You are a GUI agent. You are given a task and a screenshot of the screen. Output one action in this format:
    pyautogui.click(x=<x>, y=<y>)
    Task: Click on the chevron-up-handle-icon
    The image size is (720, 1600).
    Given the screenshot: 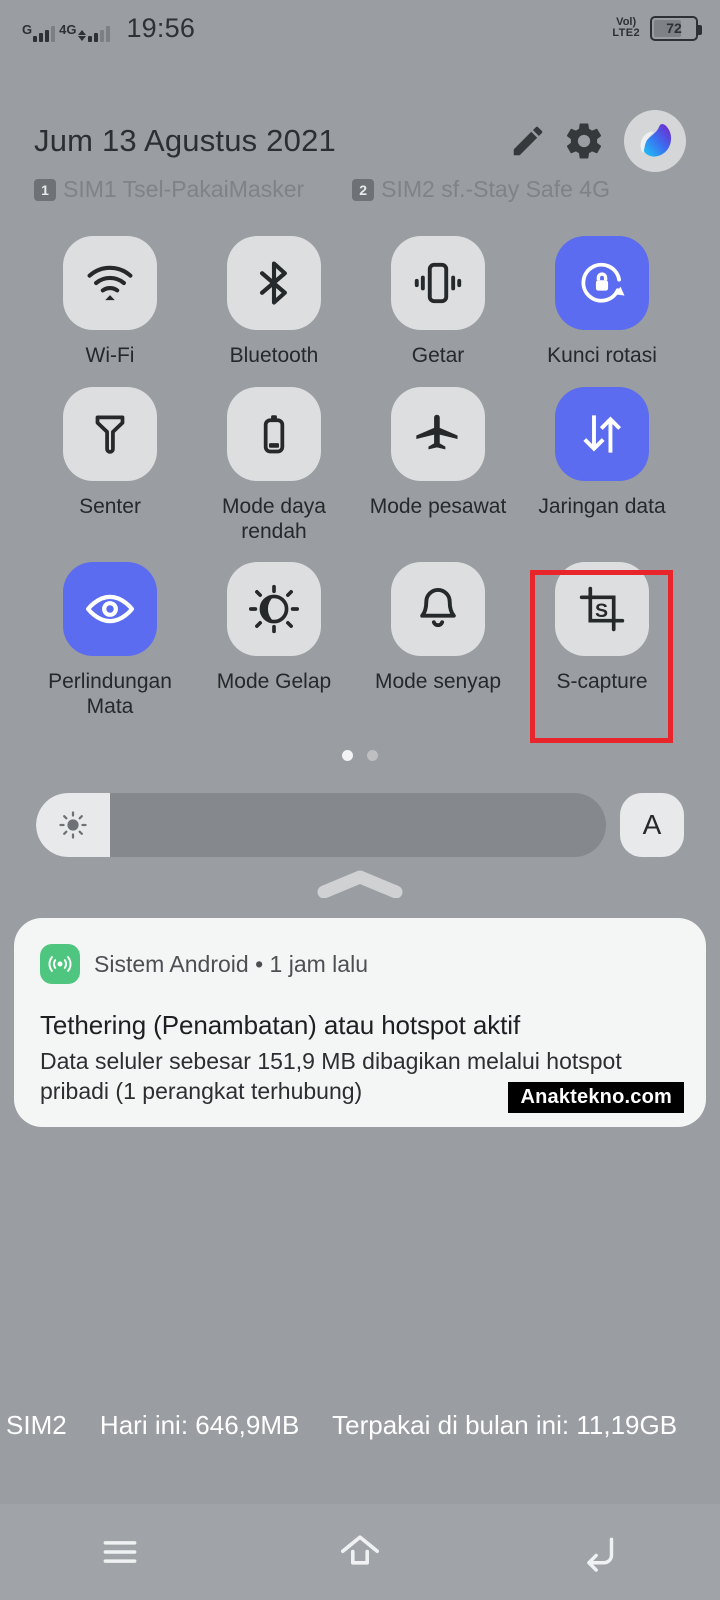 What is the action you would take?
    pyautogui.click(x=360, y=884)
    